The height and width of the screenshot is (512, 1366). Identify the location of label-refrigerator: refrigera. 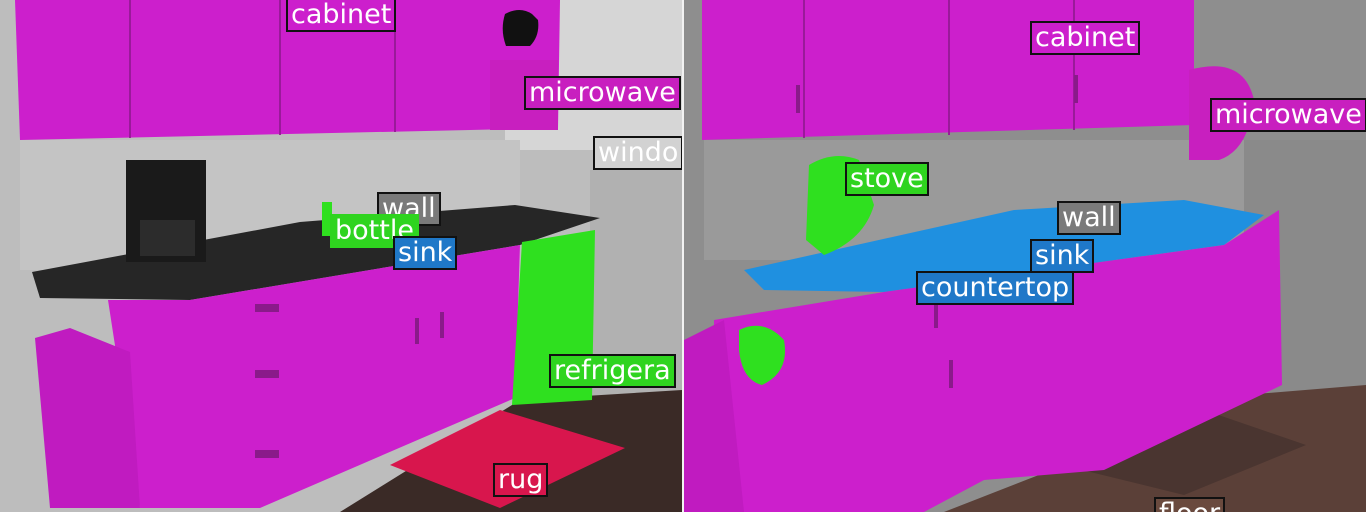
(612, 371).